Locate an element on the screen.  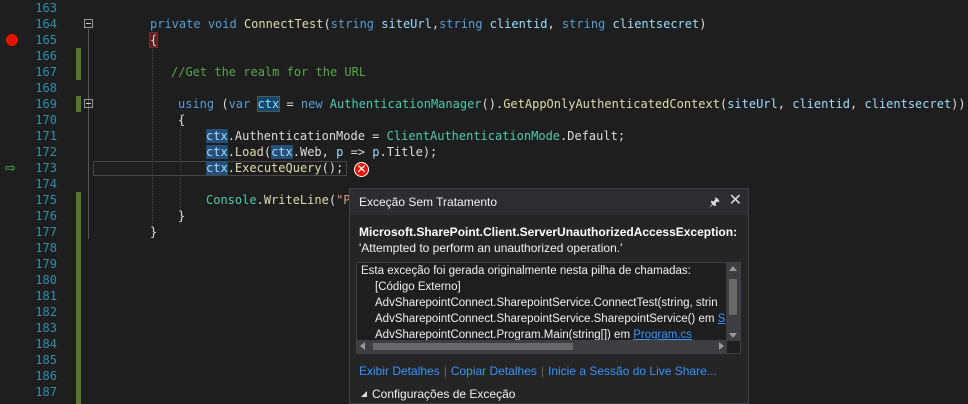
line-number: 172 is located at coordinates (46, 152).